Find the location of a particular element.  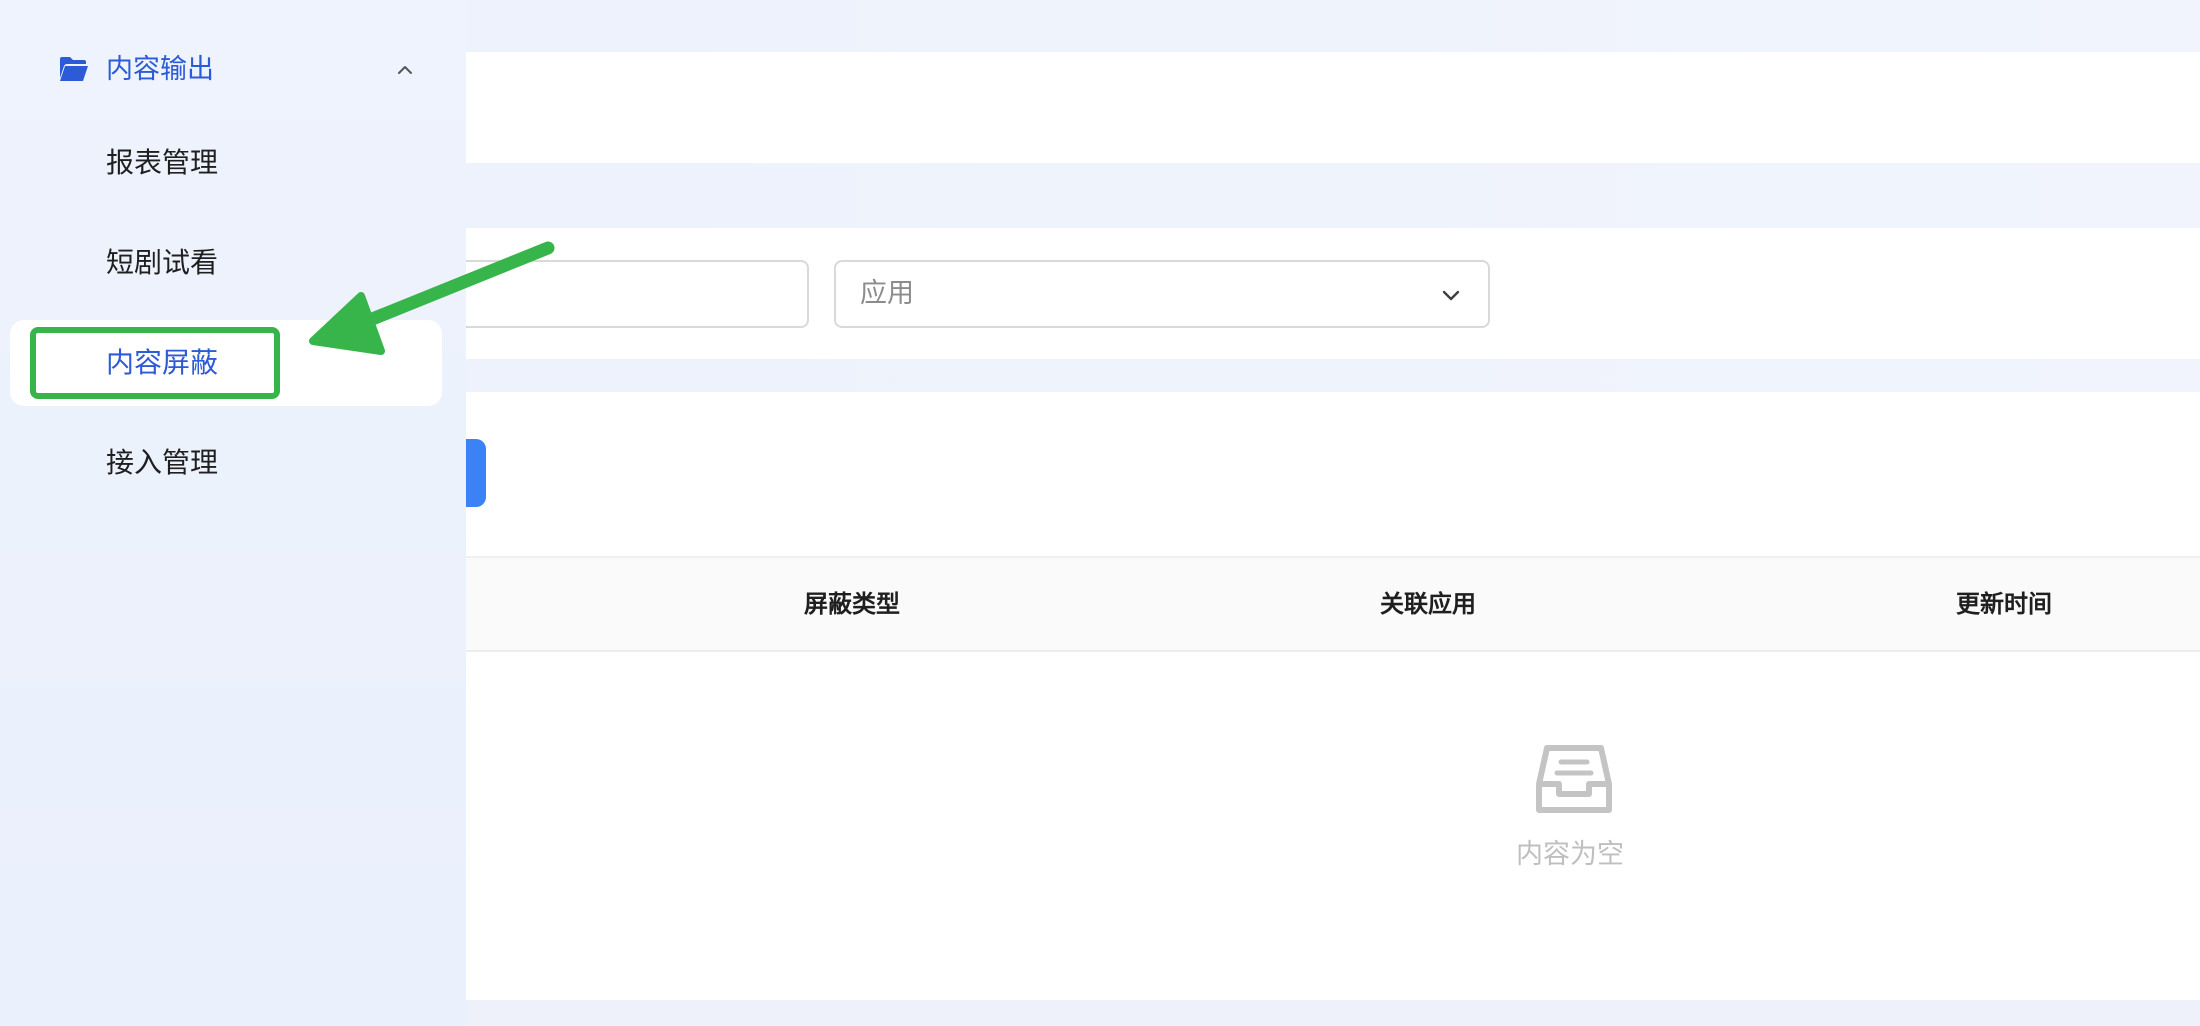

sidebar-item-label: 报表管理 is located at coordinates (162, 162).